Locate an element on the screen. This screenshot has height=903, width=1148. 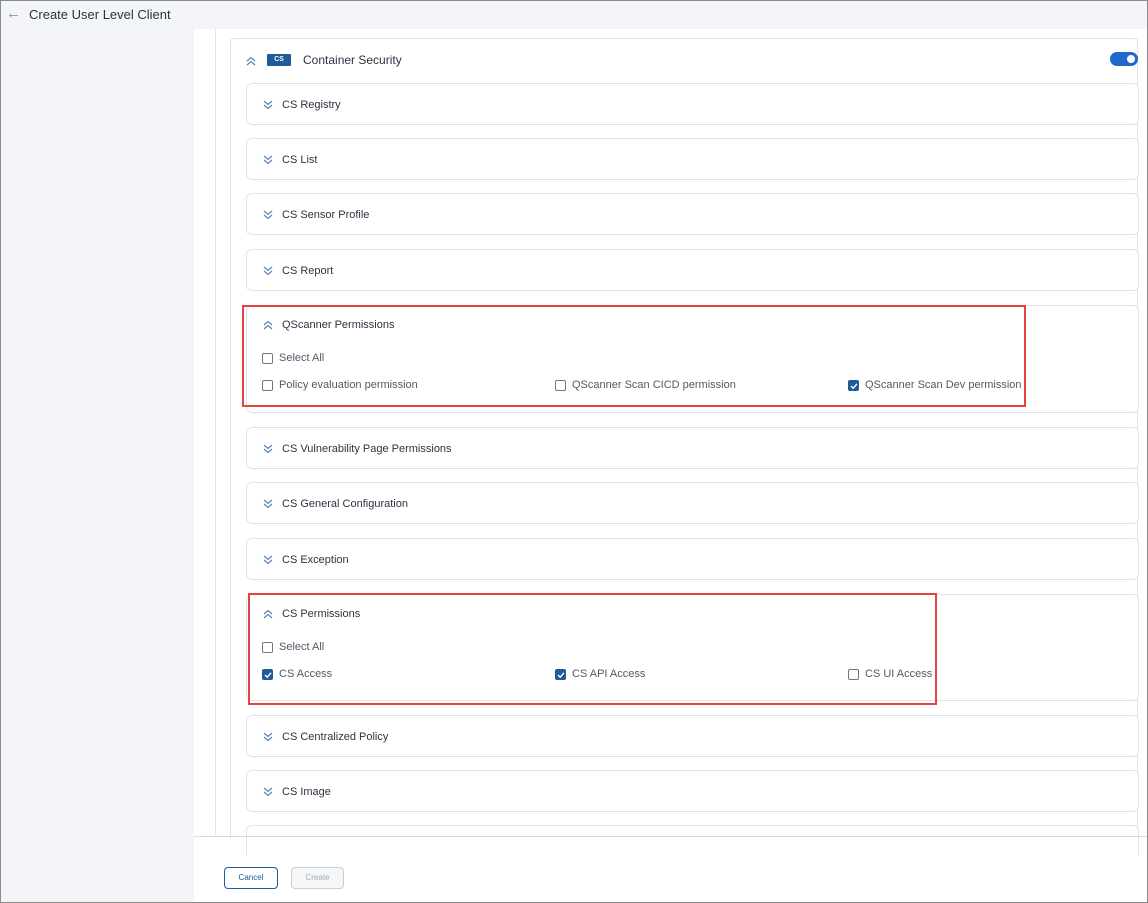
cs-ui-access-label: CS UI Access is located at coordinates (899, 674).